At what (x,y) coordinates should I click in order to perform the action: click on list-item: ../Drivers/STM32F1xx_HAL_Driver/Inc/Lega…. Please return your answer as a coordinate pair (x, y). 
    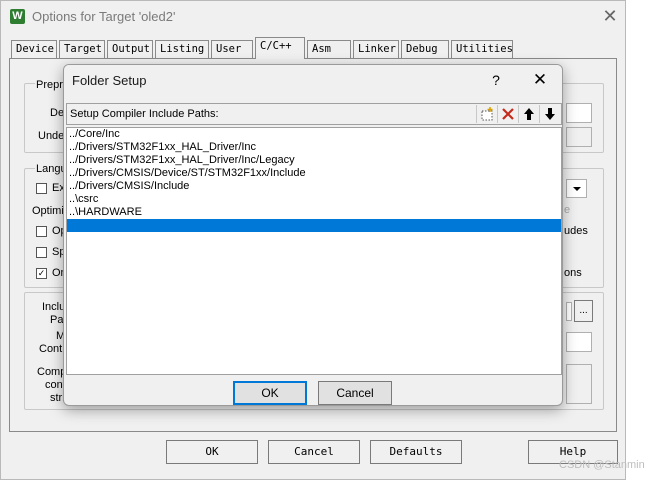
    Looking at the image, I should click on (314, 160).